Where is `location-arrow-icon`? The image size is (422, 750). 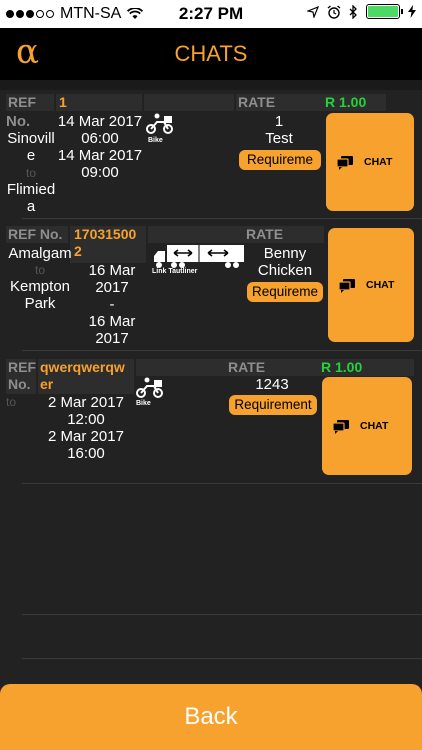
location-arrow-icon is located at coordinates (313, 11).